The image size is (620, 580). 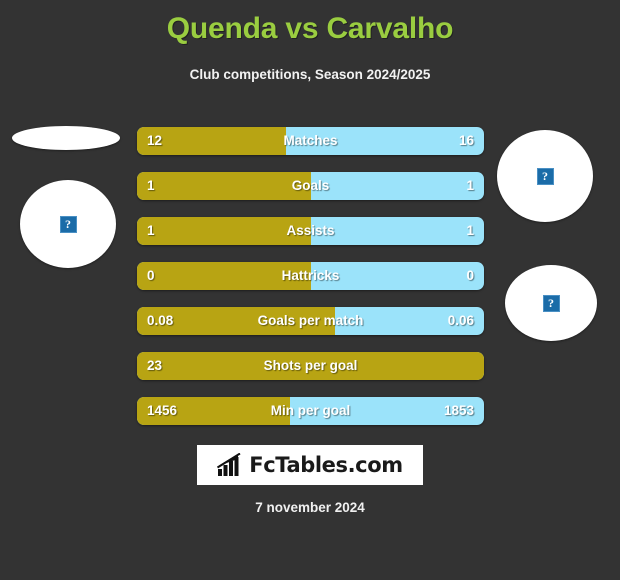 I want to click on left-player-photo: ?, so click(x=68, y=224).